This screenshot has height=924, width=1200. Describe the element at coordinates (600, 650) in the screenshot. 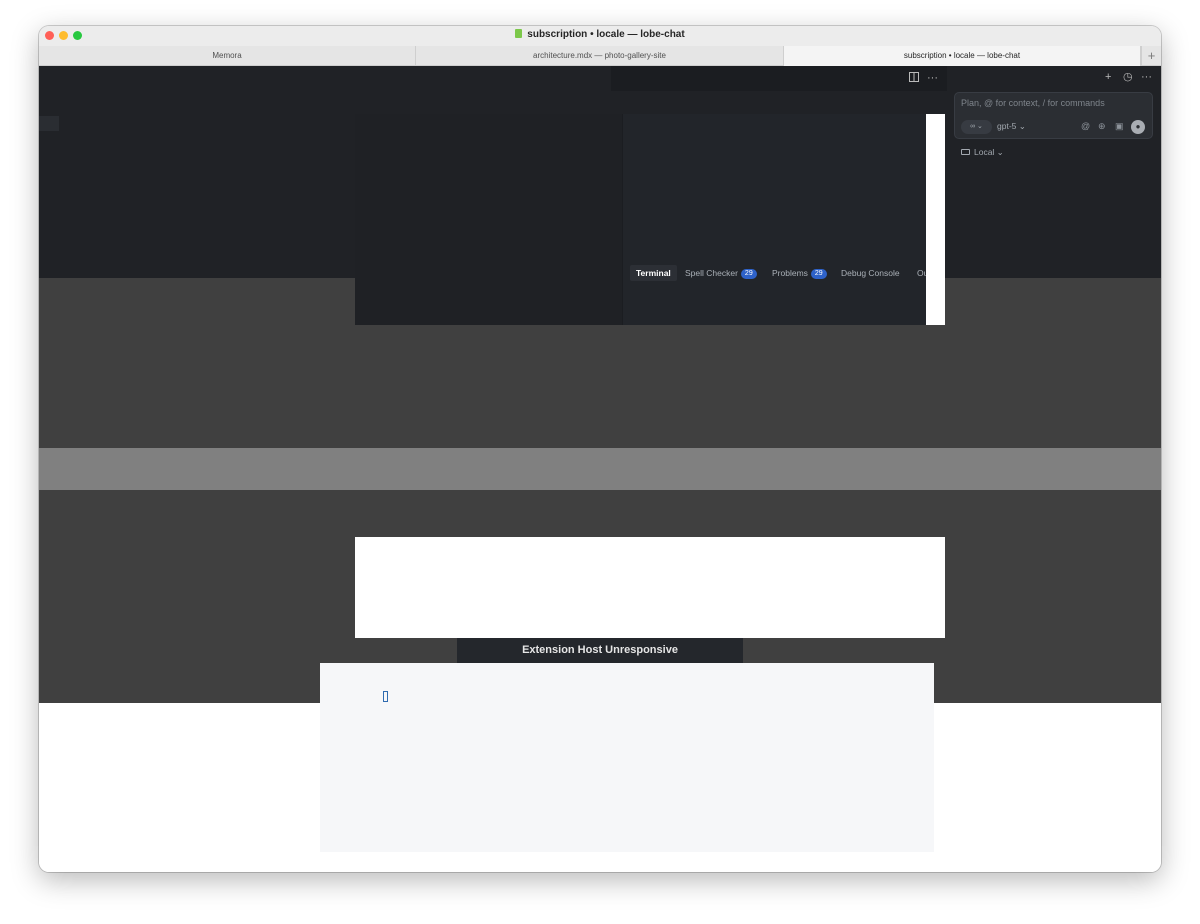

I see `dialog-title: Extension Host Unresponsive` at that location.